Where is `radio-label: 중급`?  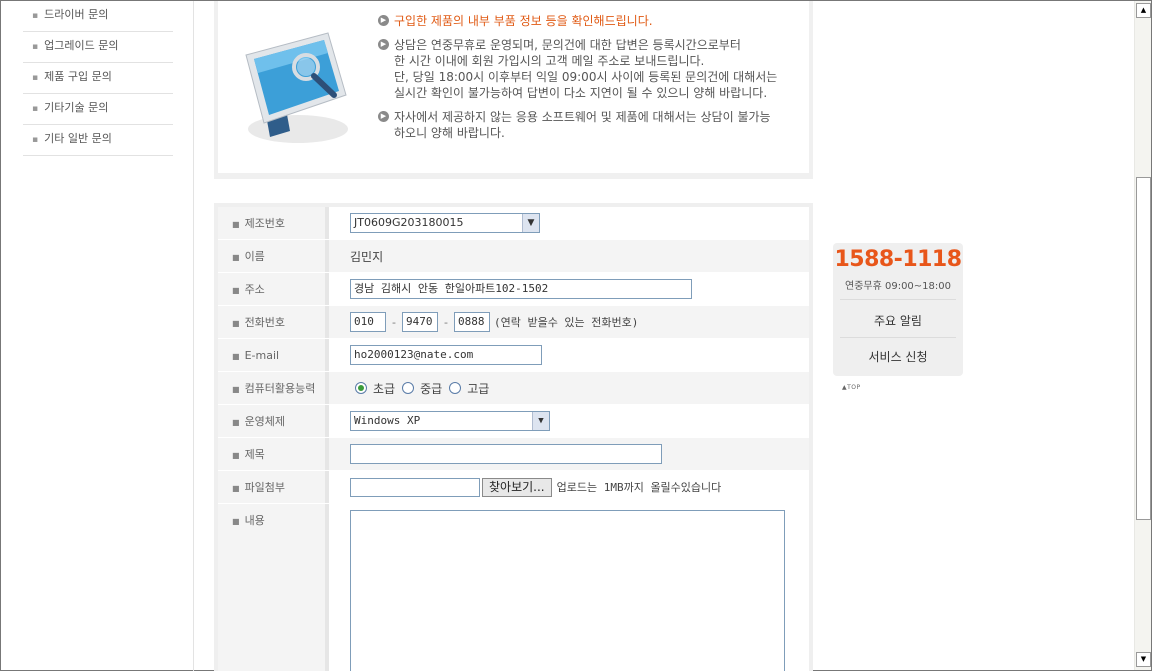
radio-label: 중급 is located at coordinates (431, 388).